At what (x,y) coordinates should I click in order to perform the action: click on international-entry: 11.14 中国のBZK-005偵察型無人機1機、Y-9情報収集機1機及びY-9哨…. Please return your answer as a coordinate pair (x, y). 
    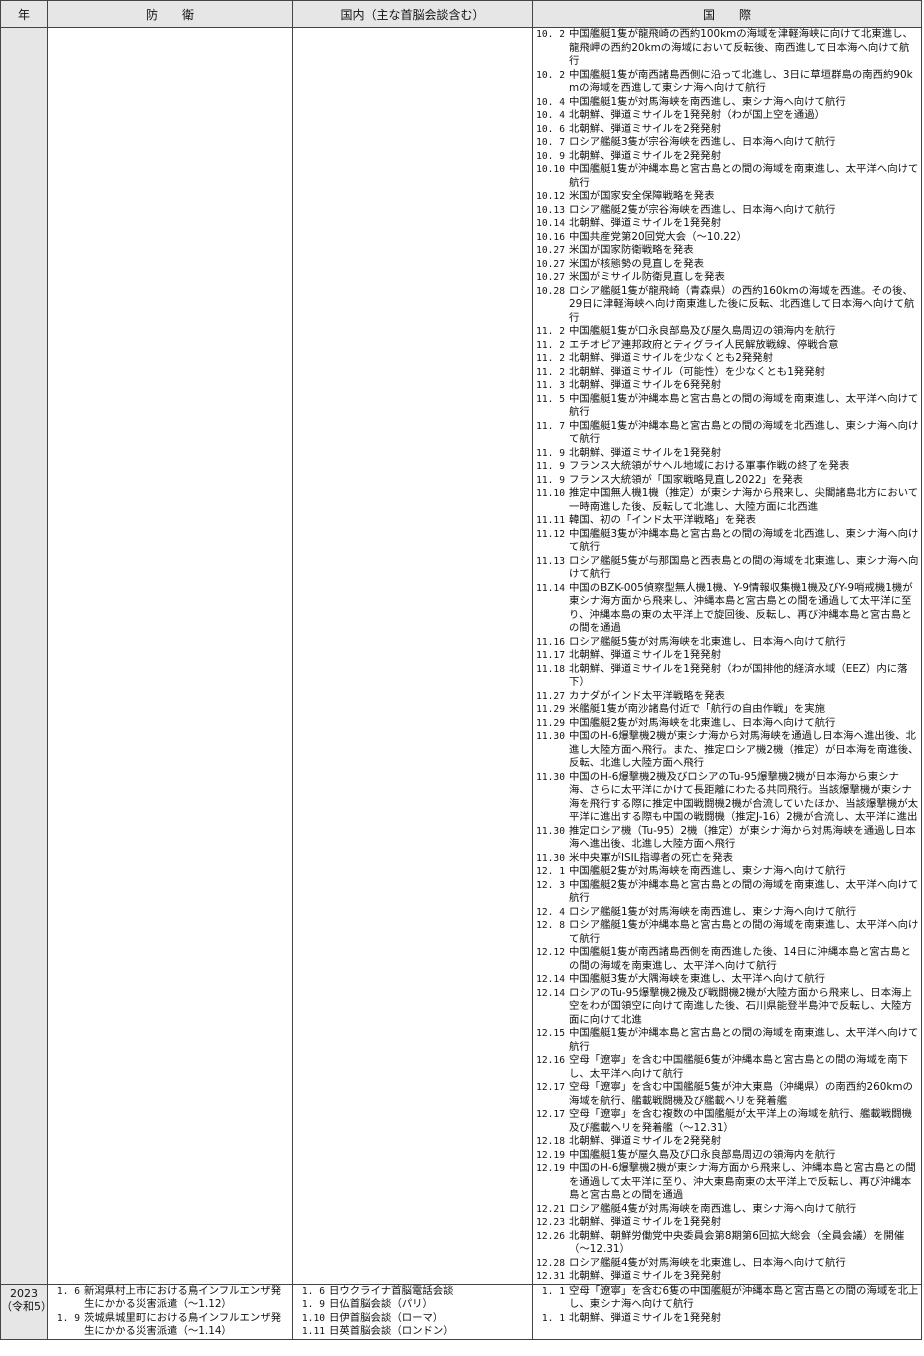
    Looking at the image, I should click on (727, 609).